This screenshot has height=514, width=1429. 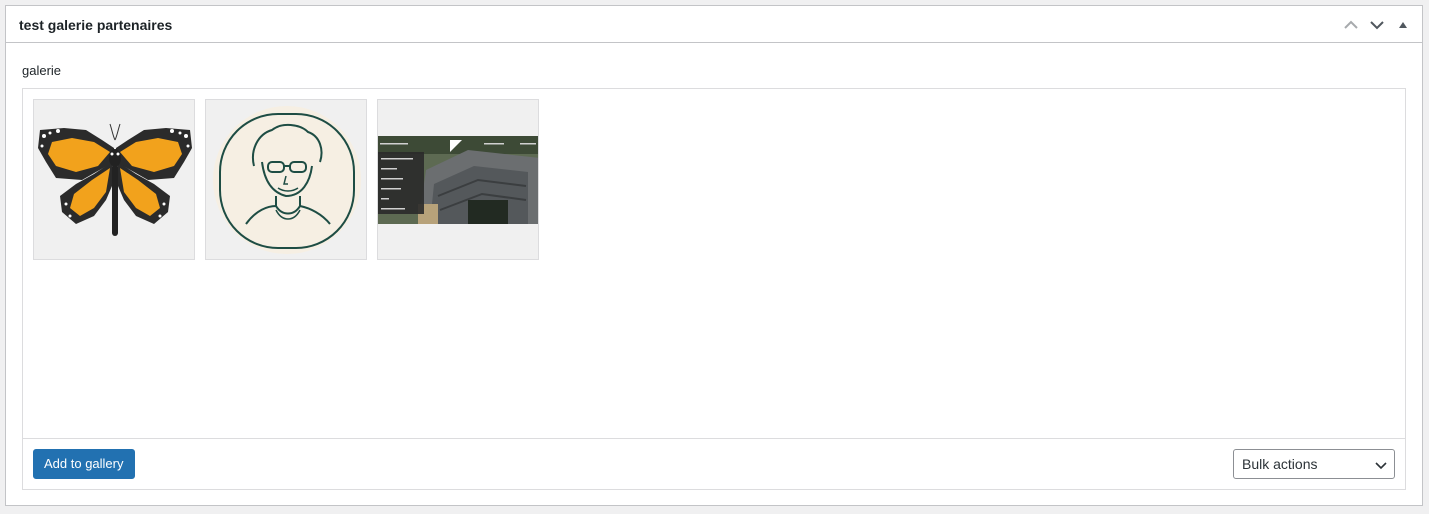 I want to click on metabox-header: test galerie partenaires, so click(x=714, y=24).